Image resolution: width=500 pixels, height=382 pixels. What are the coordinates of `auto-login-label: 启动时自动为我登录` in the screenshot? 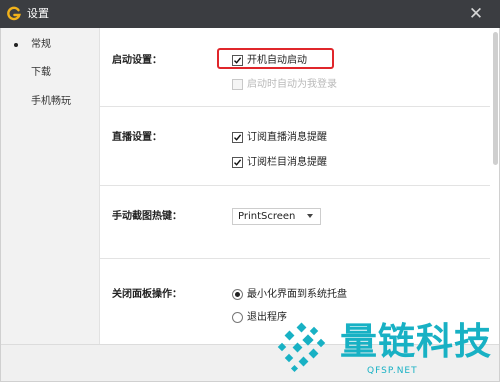 It's located at (292, 84).